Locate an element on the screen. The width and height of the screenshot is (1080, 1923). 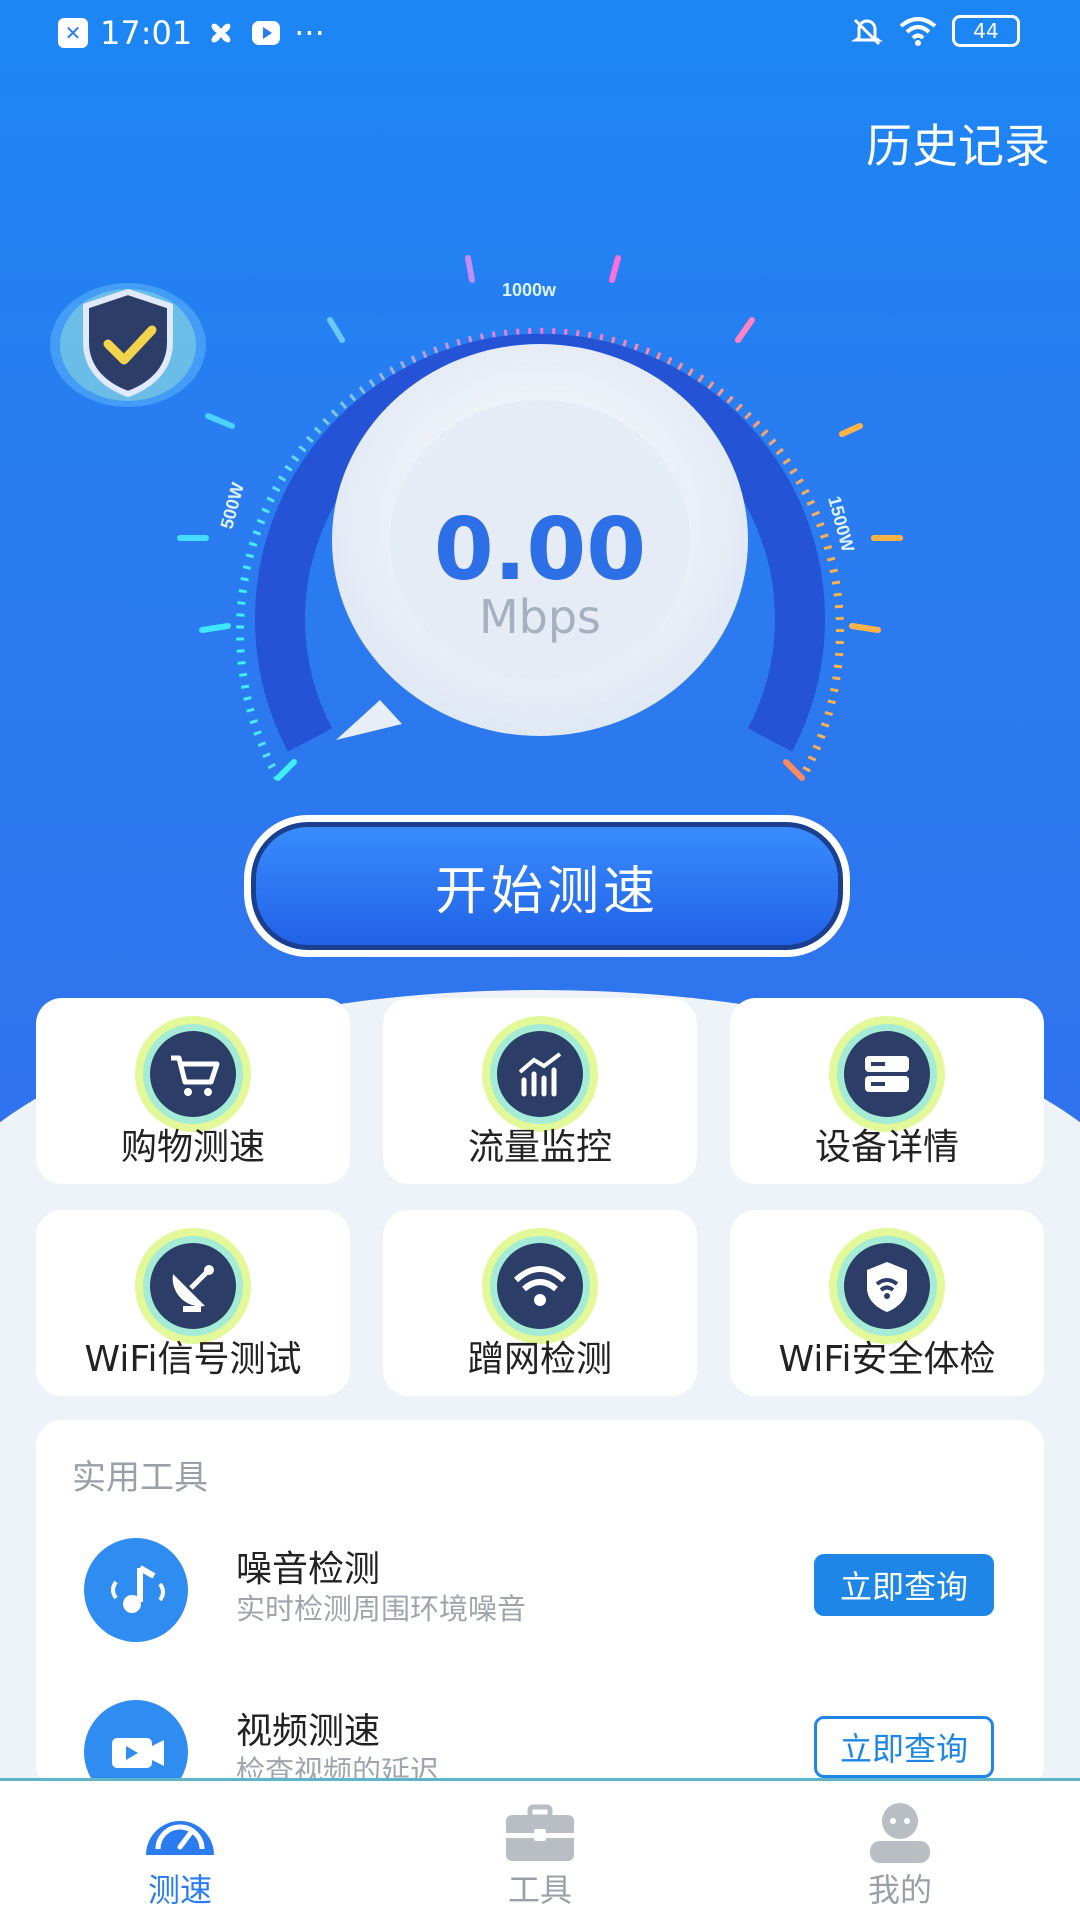
gauge-label-1000w: 1000w is located at coordinates (529, 290).